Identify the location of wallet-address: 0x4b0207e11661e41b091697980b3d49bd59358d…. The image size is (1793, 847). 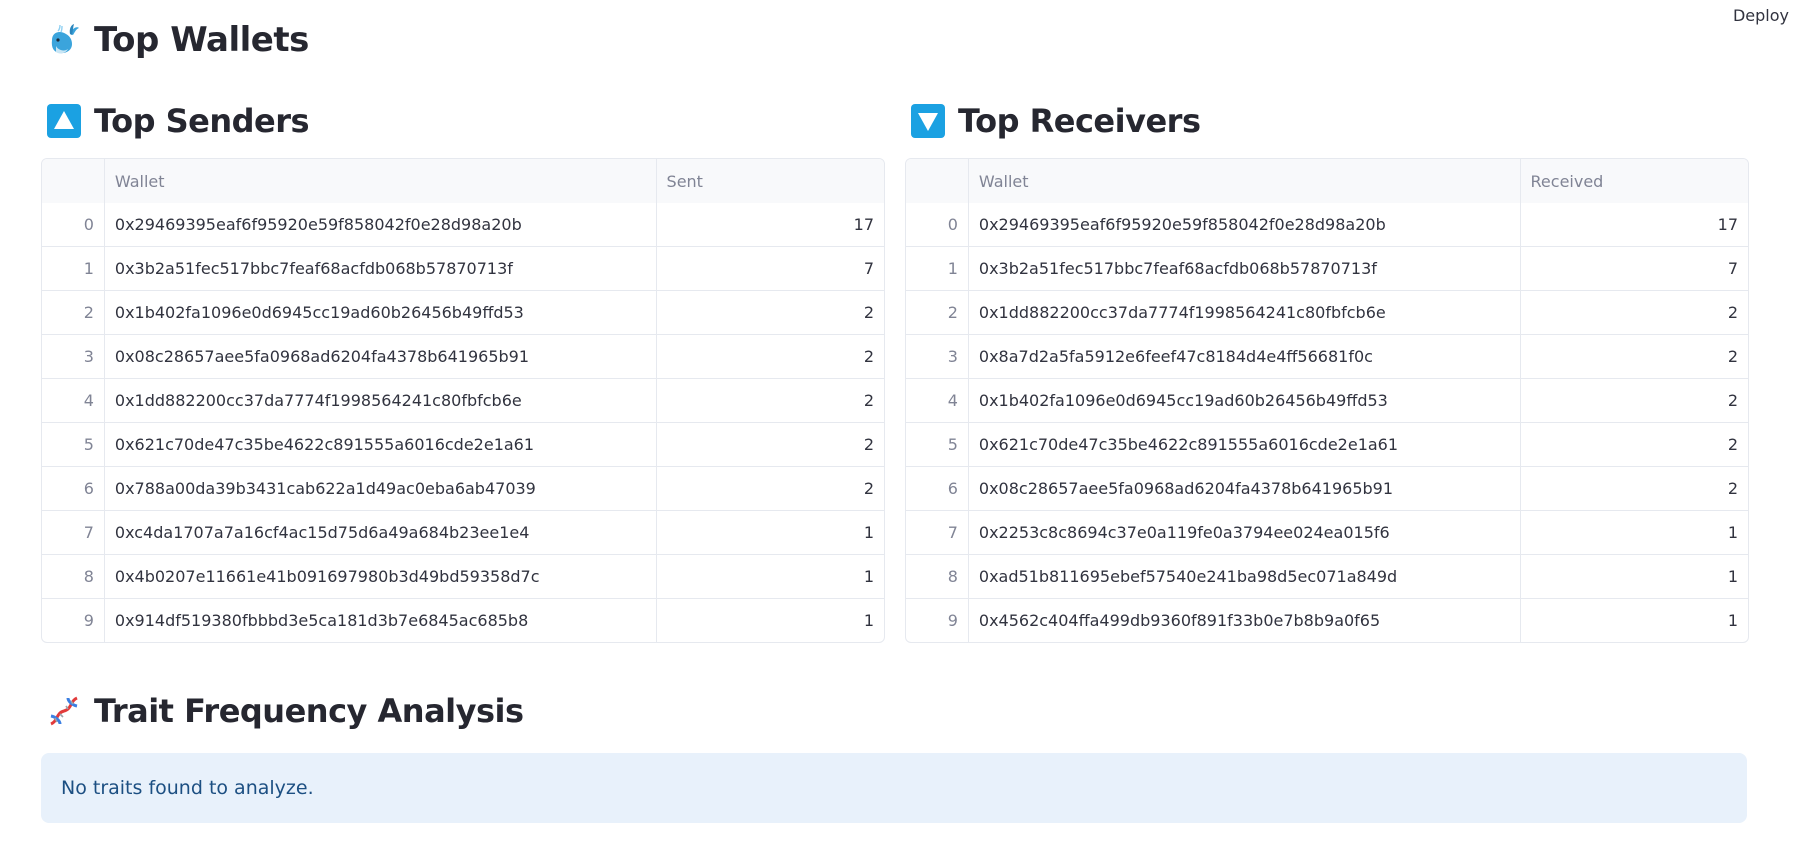
(379, 576).